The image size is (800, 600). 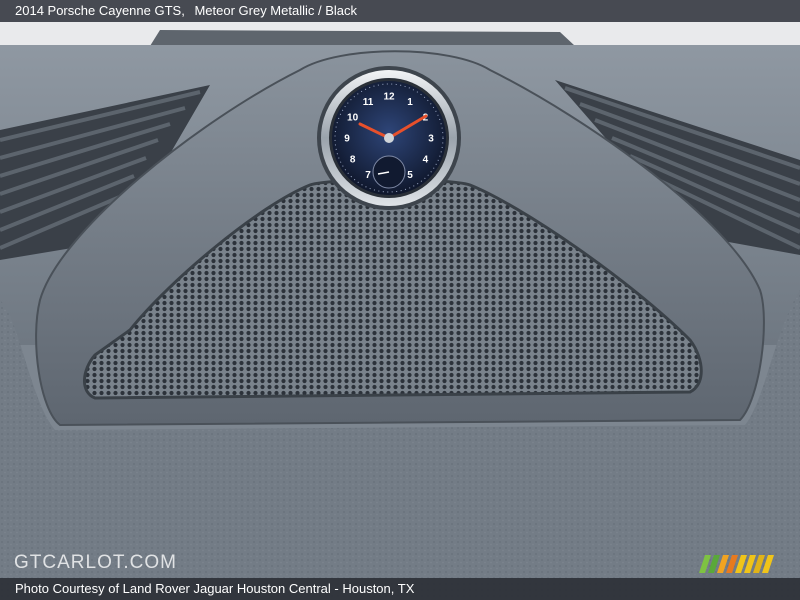 I want to click on brand-logo, so click(x=736, y=564).